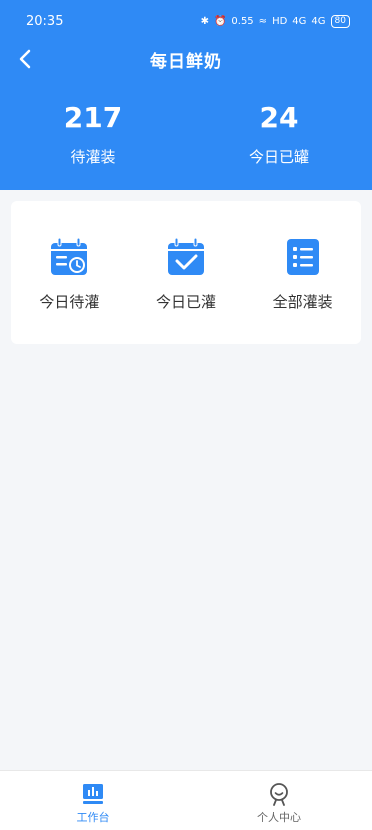 Image resolution: width=372 pixels, height=830 pixels. I want to click on nav-bar: 每日鲜奶, so click(186, 59).